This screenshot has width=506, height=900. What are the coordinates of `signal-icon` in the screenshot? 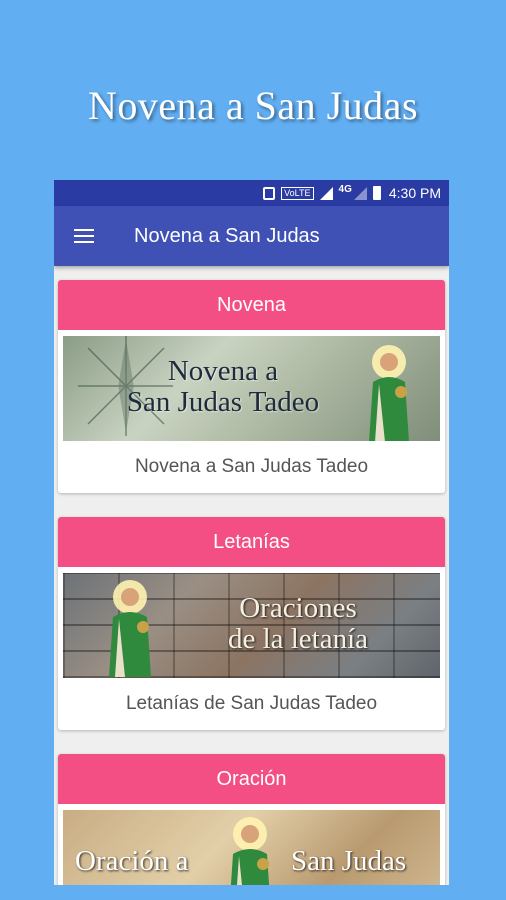 It's located at (326, 193).